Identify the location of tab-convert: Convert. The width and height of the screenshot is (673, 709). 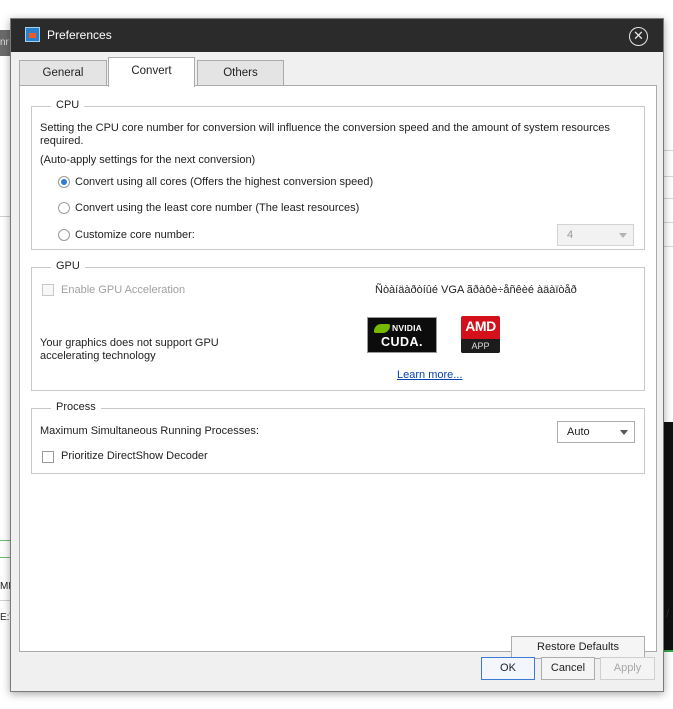
(151, 72).